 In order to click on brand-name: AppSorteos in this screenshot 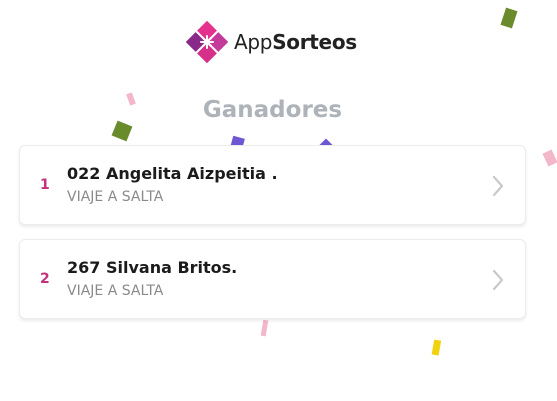, I will do `click(295, 42)`.